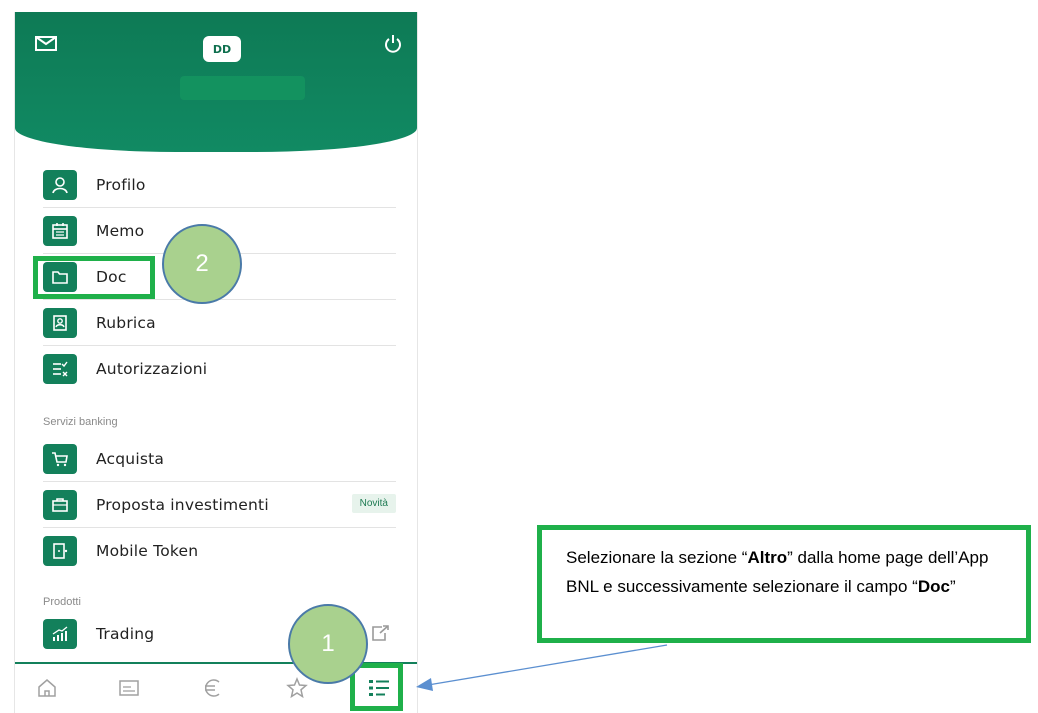 The image size is (1038, 713). I want to click on note-bold-altro: Altro, so click(767, 557).